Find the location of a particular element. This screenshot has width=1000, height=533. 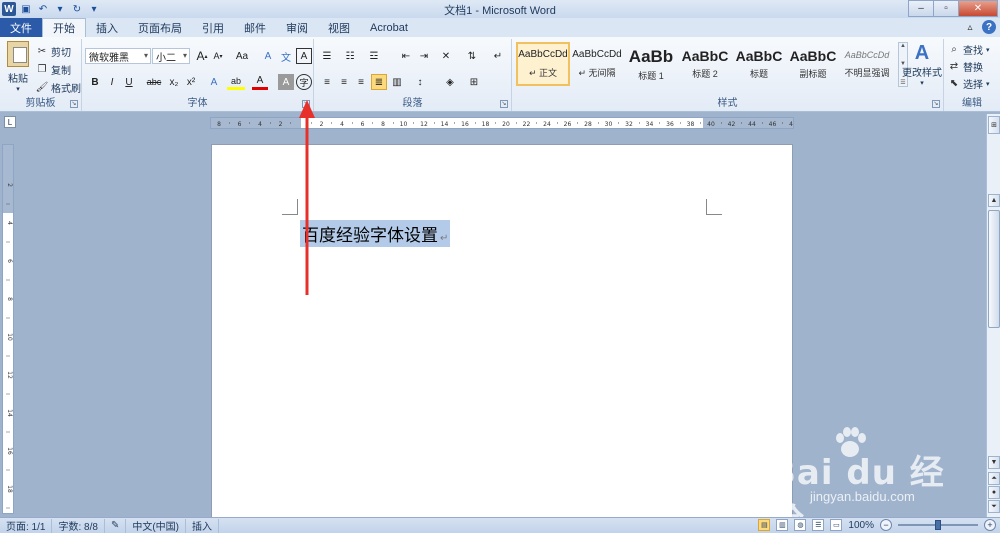

web-layout-icon: ◍ is located at coordinates (800, 525).